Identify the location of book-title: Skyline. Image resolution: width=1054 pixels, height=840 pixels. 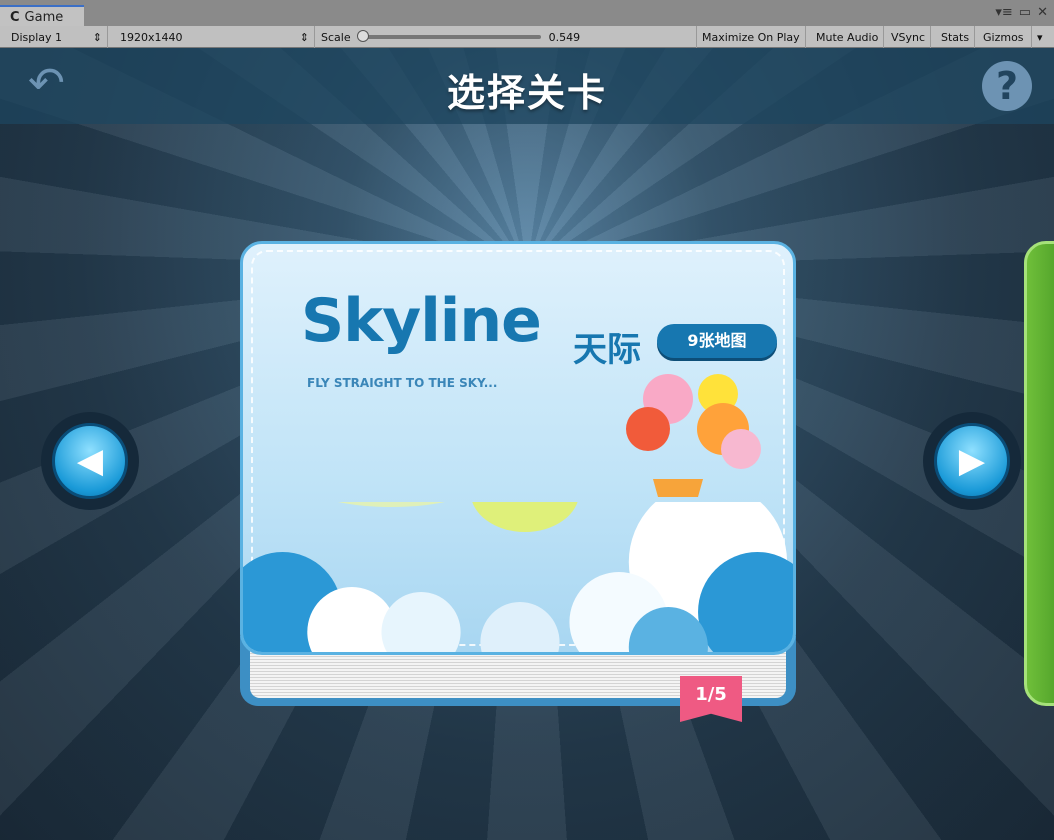
(421, 321).